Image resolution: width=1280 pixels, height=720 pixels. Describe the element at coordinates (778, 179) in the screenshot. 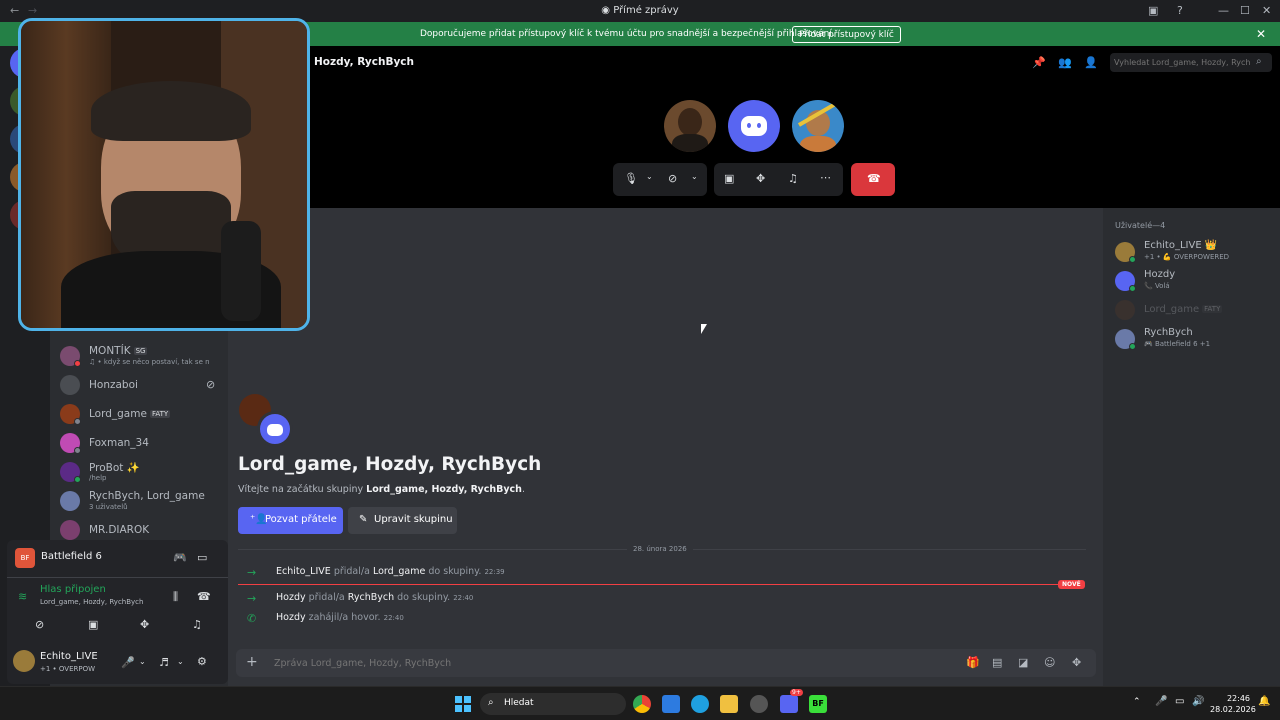

I see `call-action-controls: ▣ ✥ ♫ ⋯` at that location.